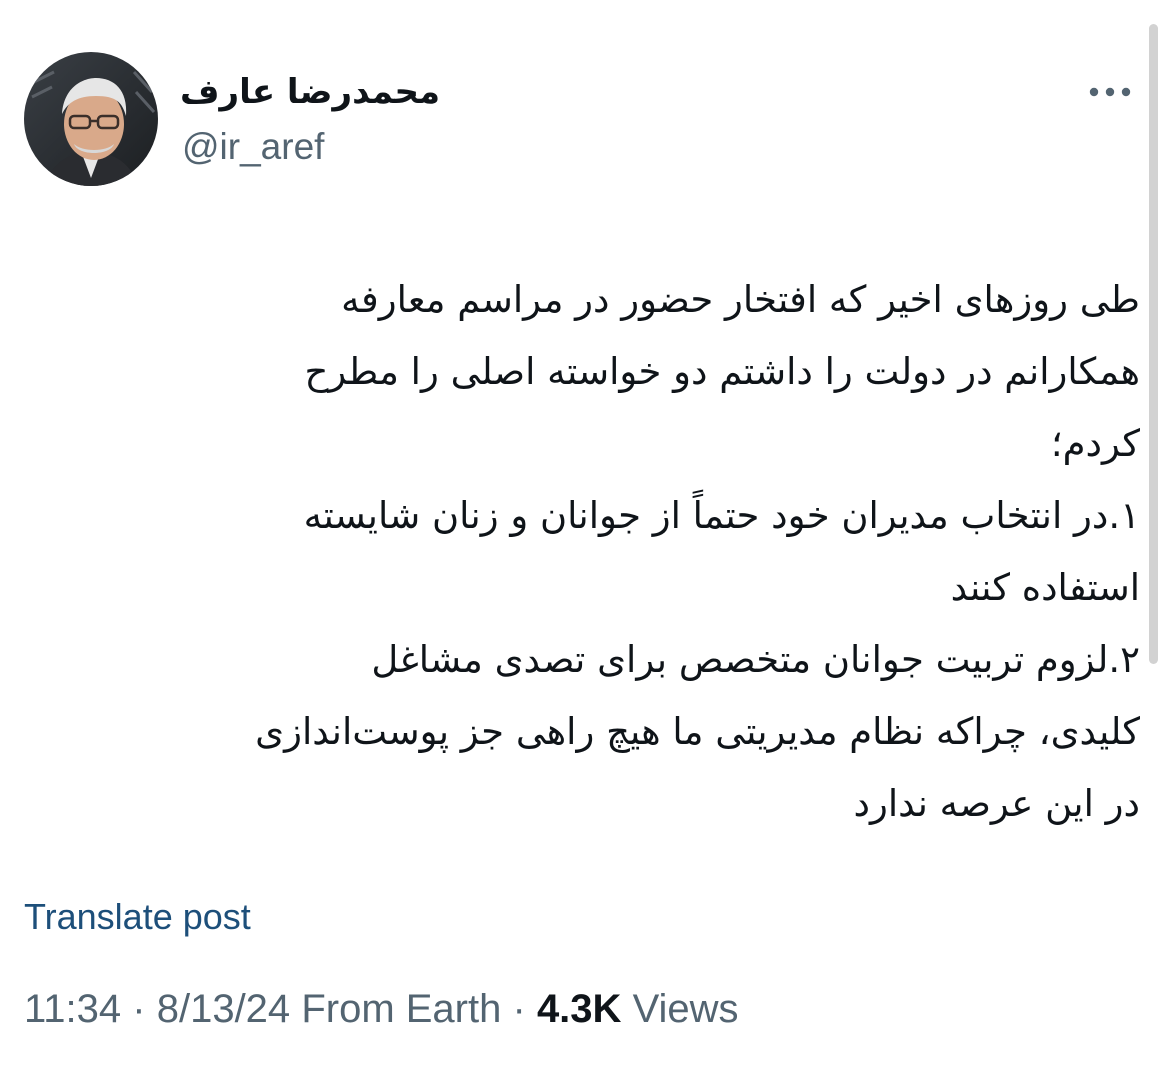 Image resolution: width=1163 pixels, height=1066 pixels. Describe the element at coordinates (72, 1009) in the screenshot. I see `tweet-time: 11:34` at that location.